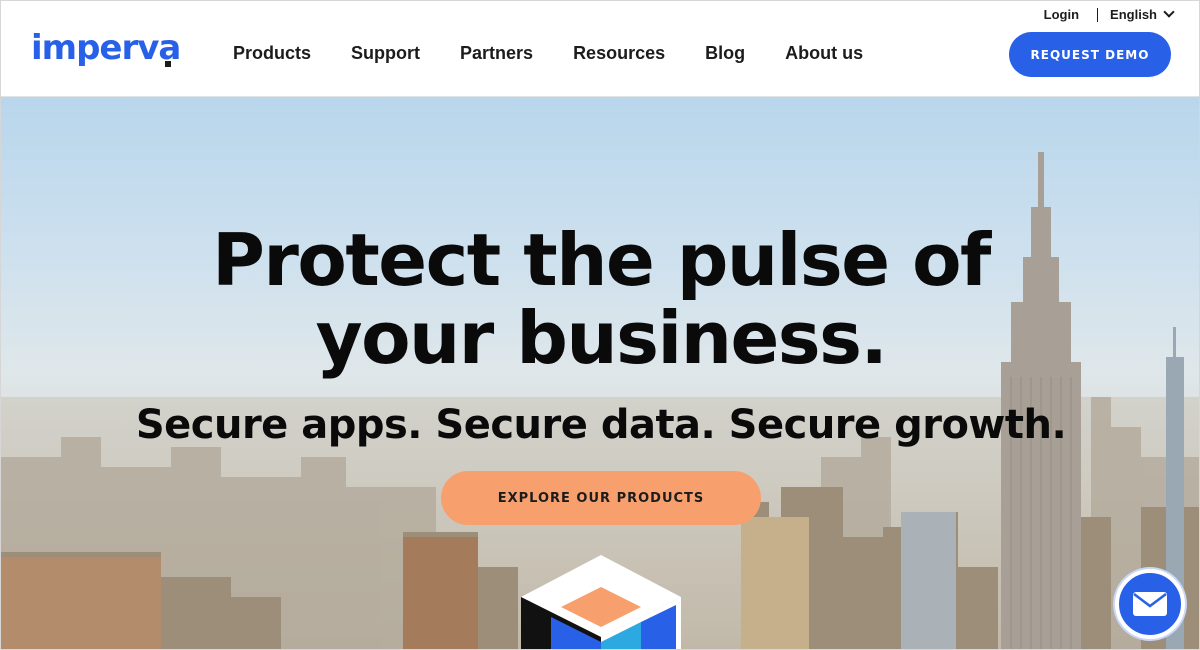  Describe the element at coordinates (1133, 14) in the screenshot. I see `language-label: English` at that location.